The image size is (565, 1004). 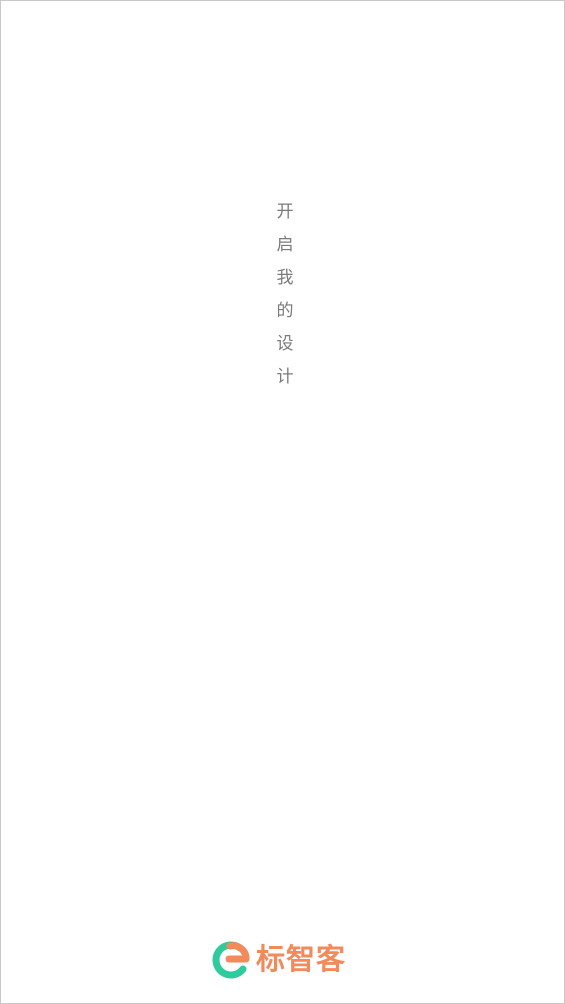 What do you see at coordinates (285, 377) in the screenshot?
I see `slogan-char: 计` at bounding box center [285, 377].